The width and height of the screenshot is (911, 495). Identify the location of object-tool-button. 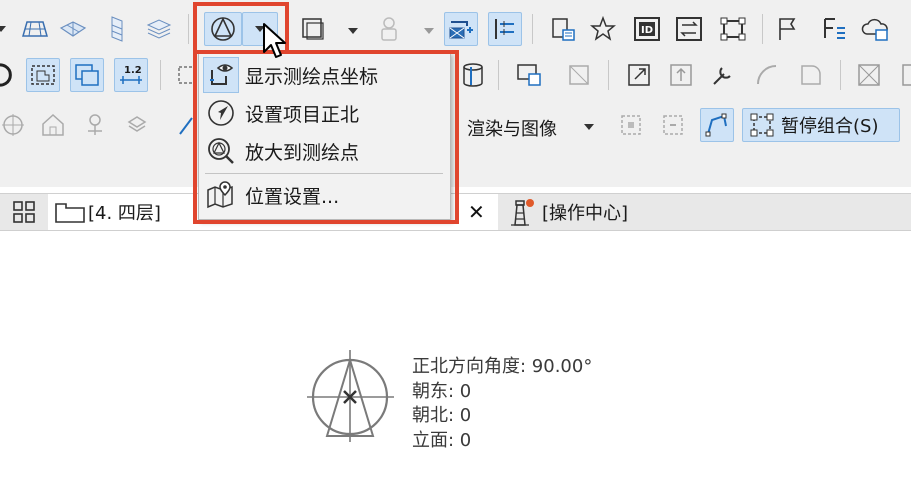
(313, 29).